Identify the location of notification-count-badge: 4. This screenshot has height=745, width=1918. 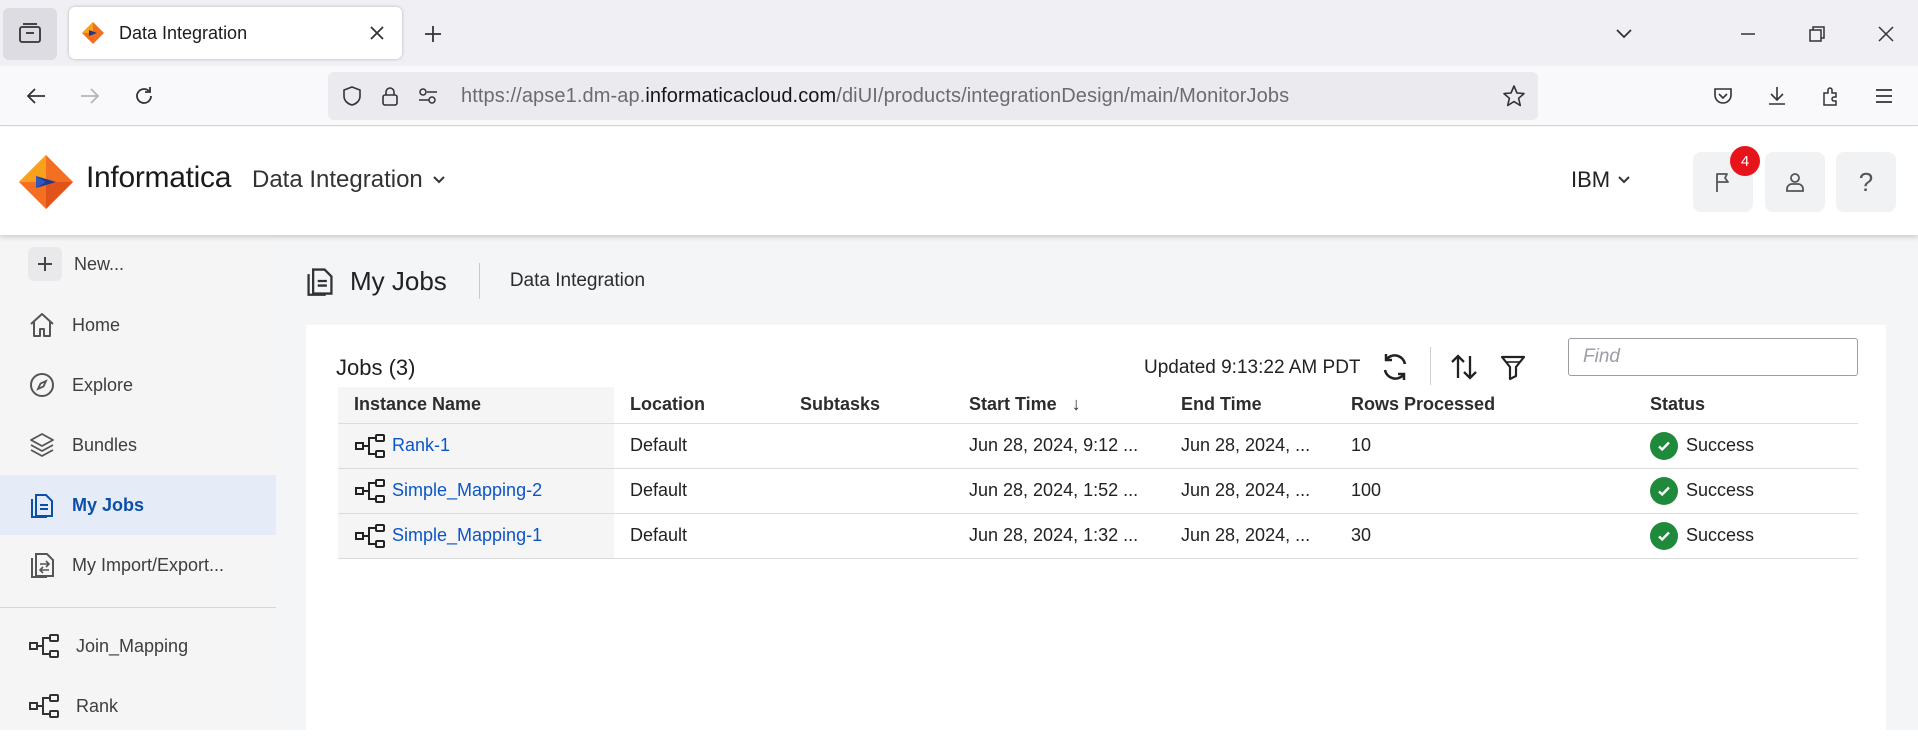
(1745, 161).